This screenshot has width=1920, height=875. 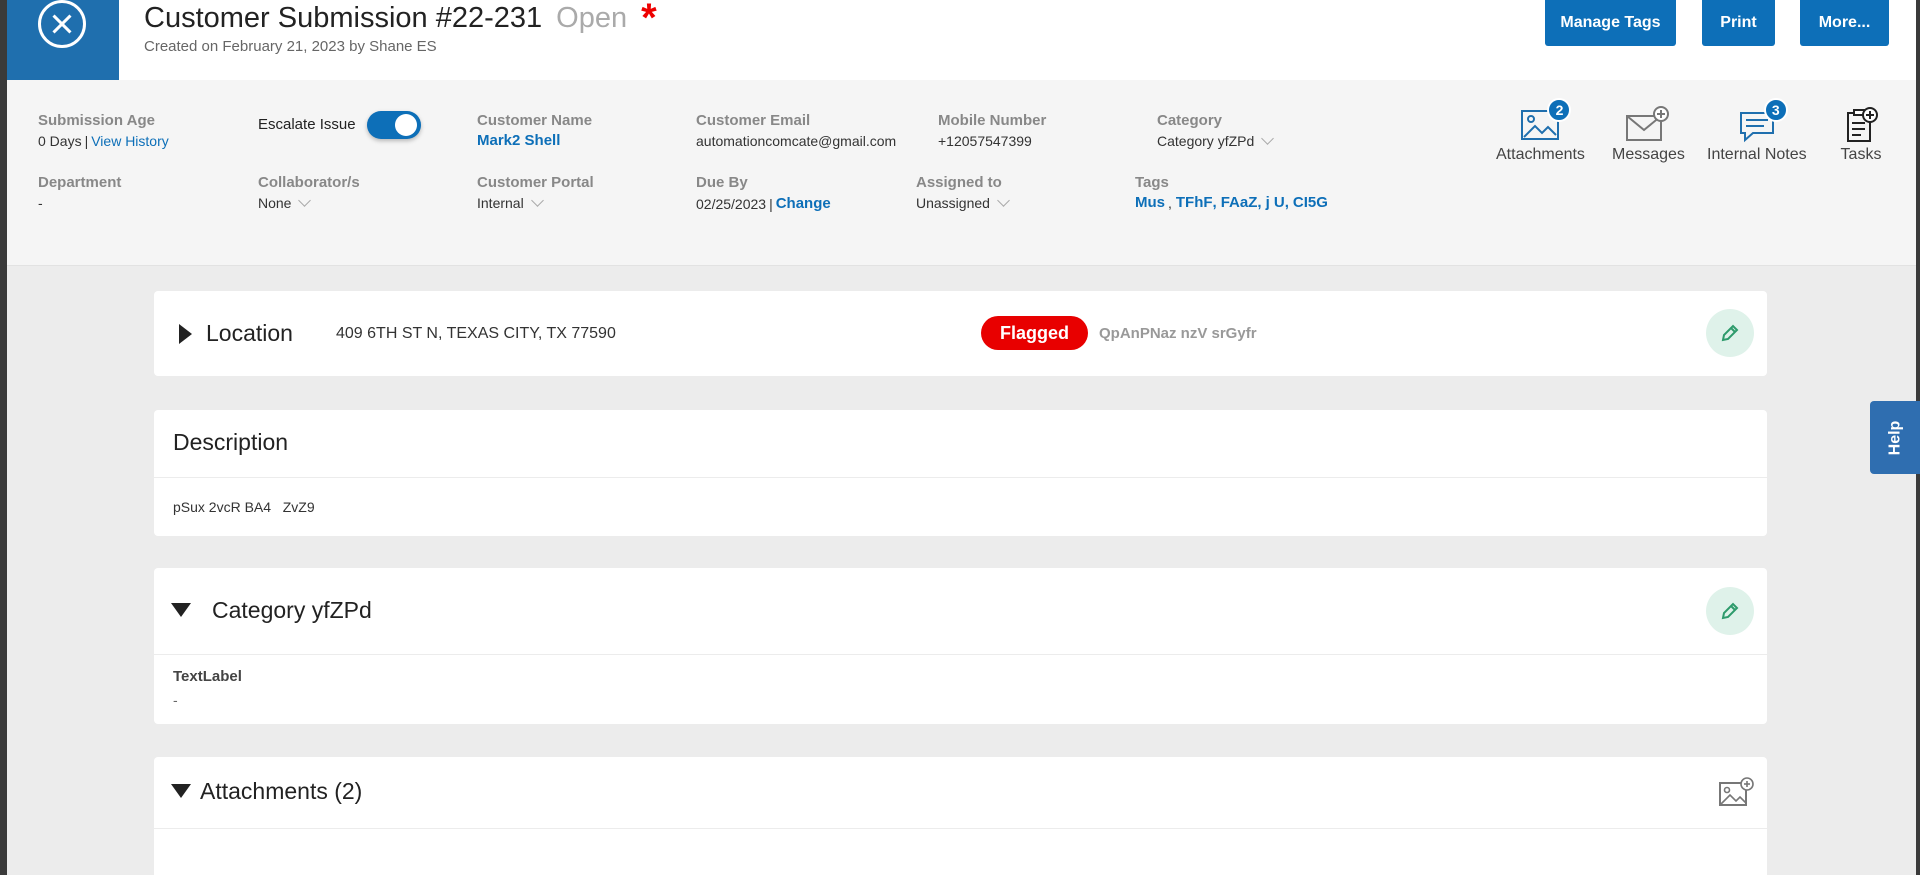 What do you see at coordinates (1190, 120) in the screenshot?
I see `category-label: Category` at bounding box center [1190, 120].